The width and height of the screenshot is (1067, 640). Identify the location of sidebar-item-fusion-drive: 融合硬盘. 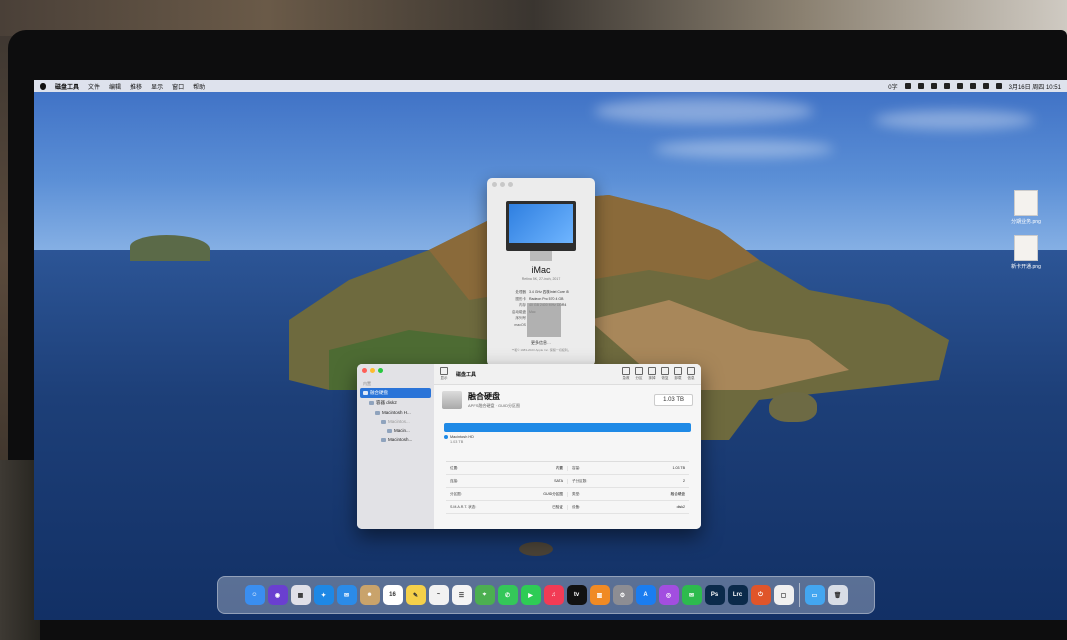
(395, 393).